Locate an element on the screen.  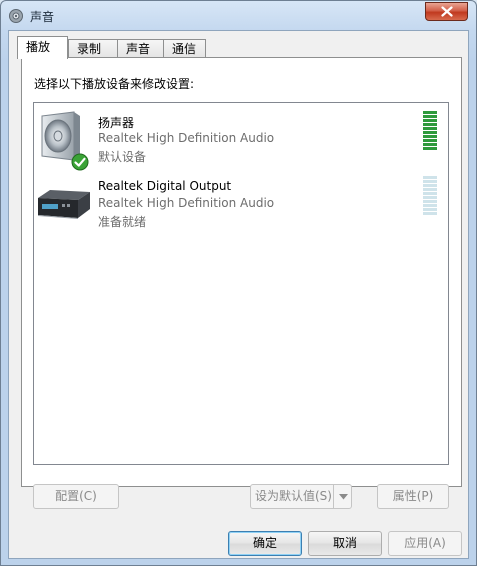
close-icon is located at coordinates (446, 11).